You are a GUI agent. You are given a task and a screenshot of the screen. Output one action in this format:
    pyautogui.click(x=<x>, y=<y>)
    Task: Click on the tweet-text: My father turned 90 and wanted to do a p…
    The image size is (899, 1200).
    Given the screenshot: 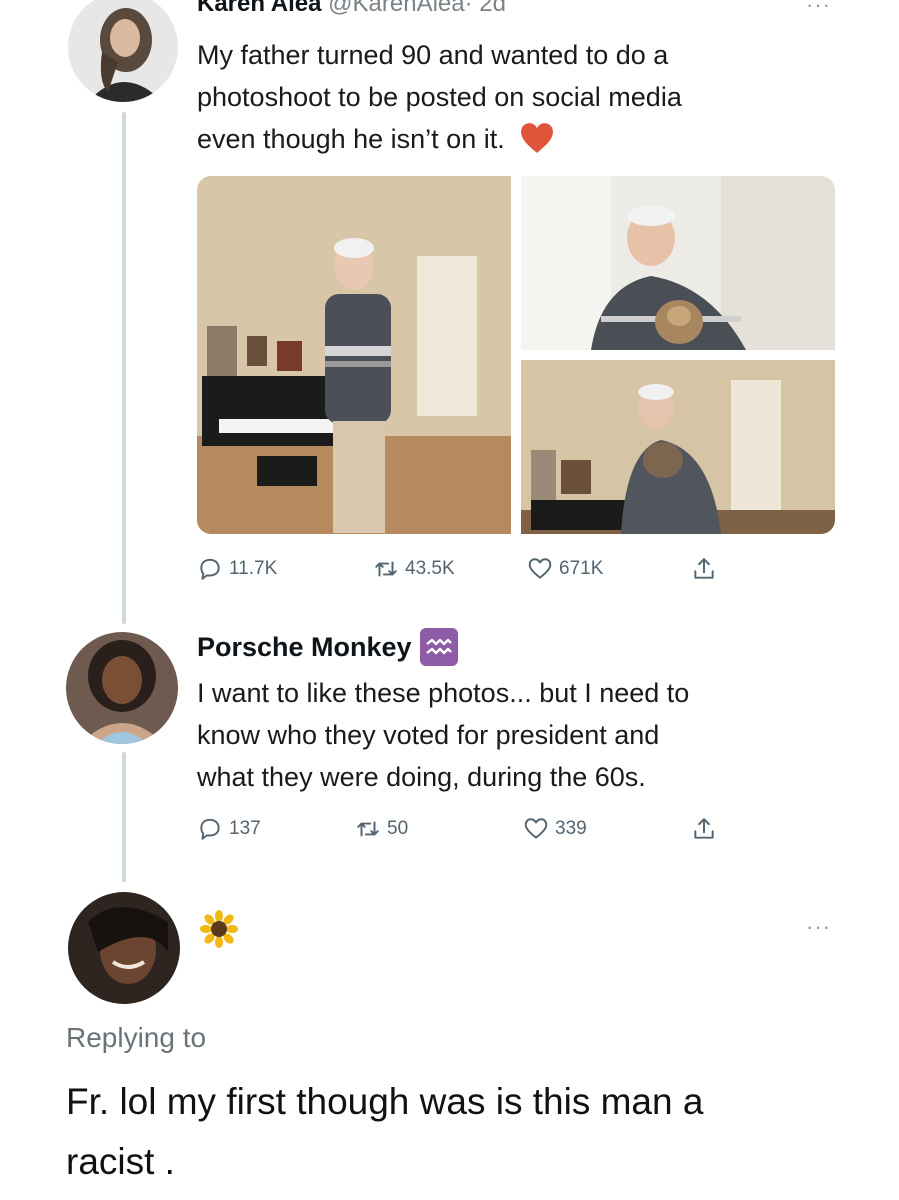 What is the action you would take?
    pyautogui.click(x=439, y=97)
    